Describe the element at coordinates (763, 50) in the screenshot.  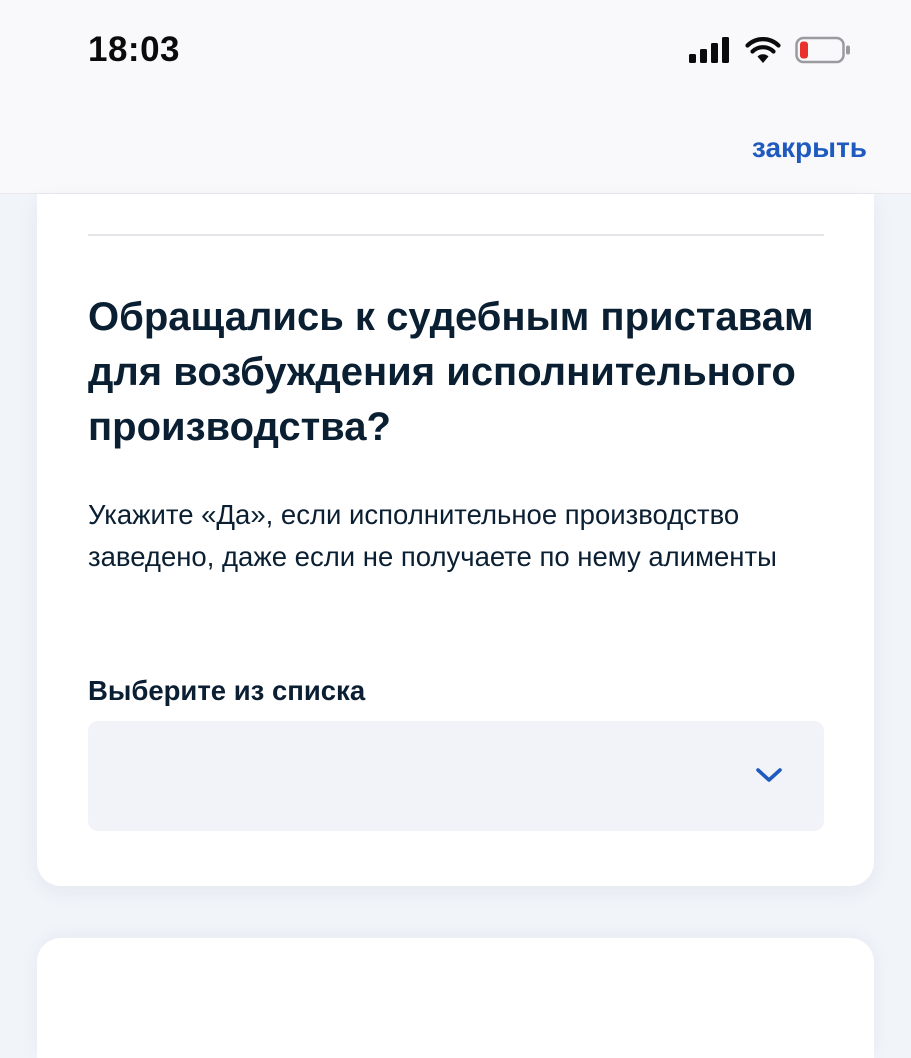
I see `wifi-icon` at that location.